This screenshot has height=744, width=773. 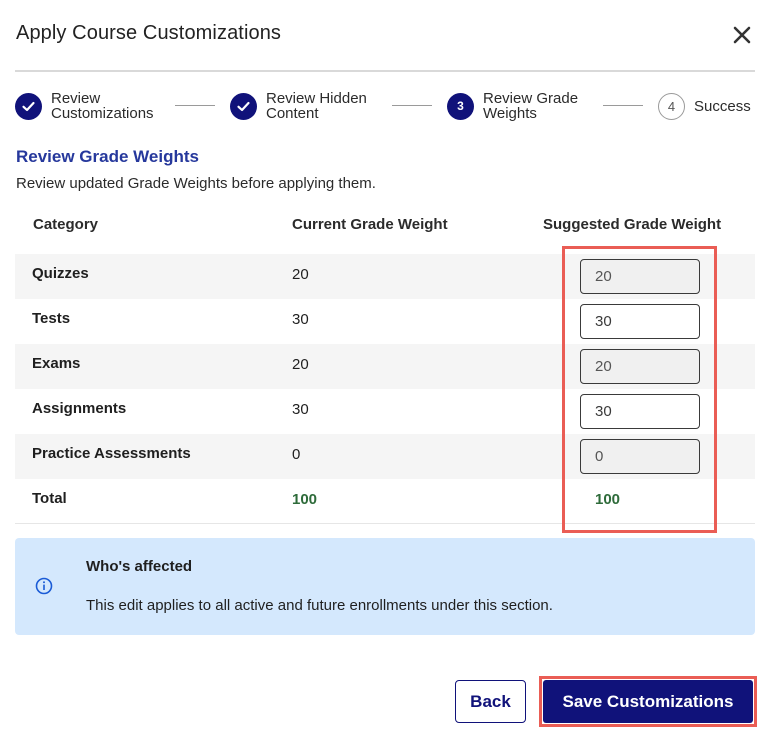 What do you see at coordinates (531, 106) in the screenshot?
I see `step-label: Review Grade Weights` at bounding box center [531, 106].